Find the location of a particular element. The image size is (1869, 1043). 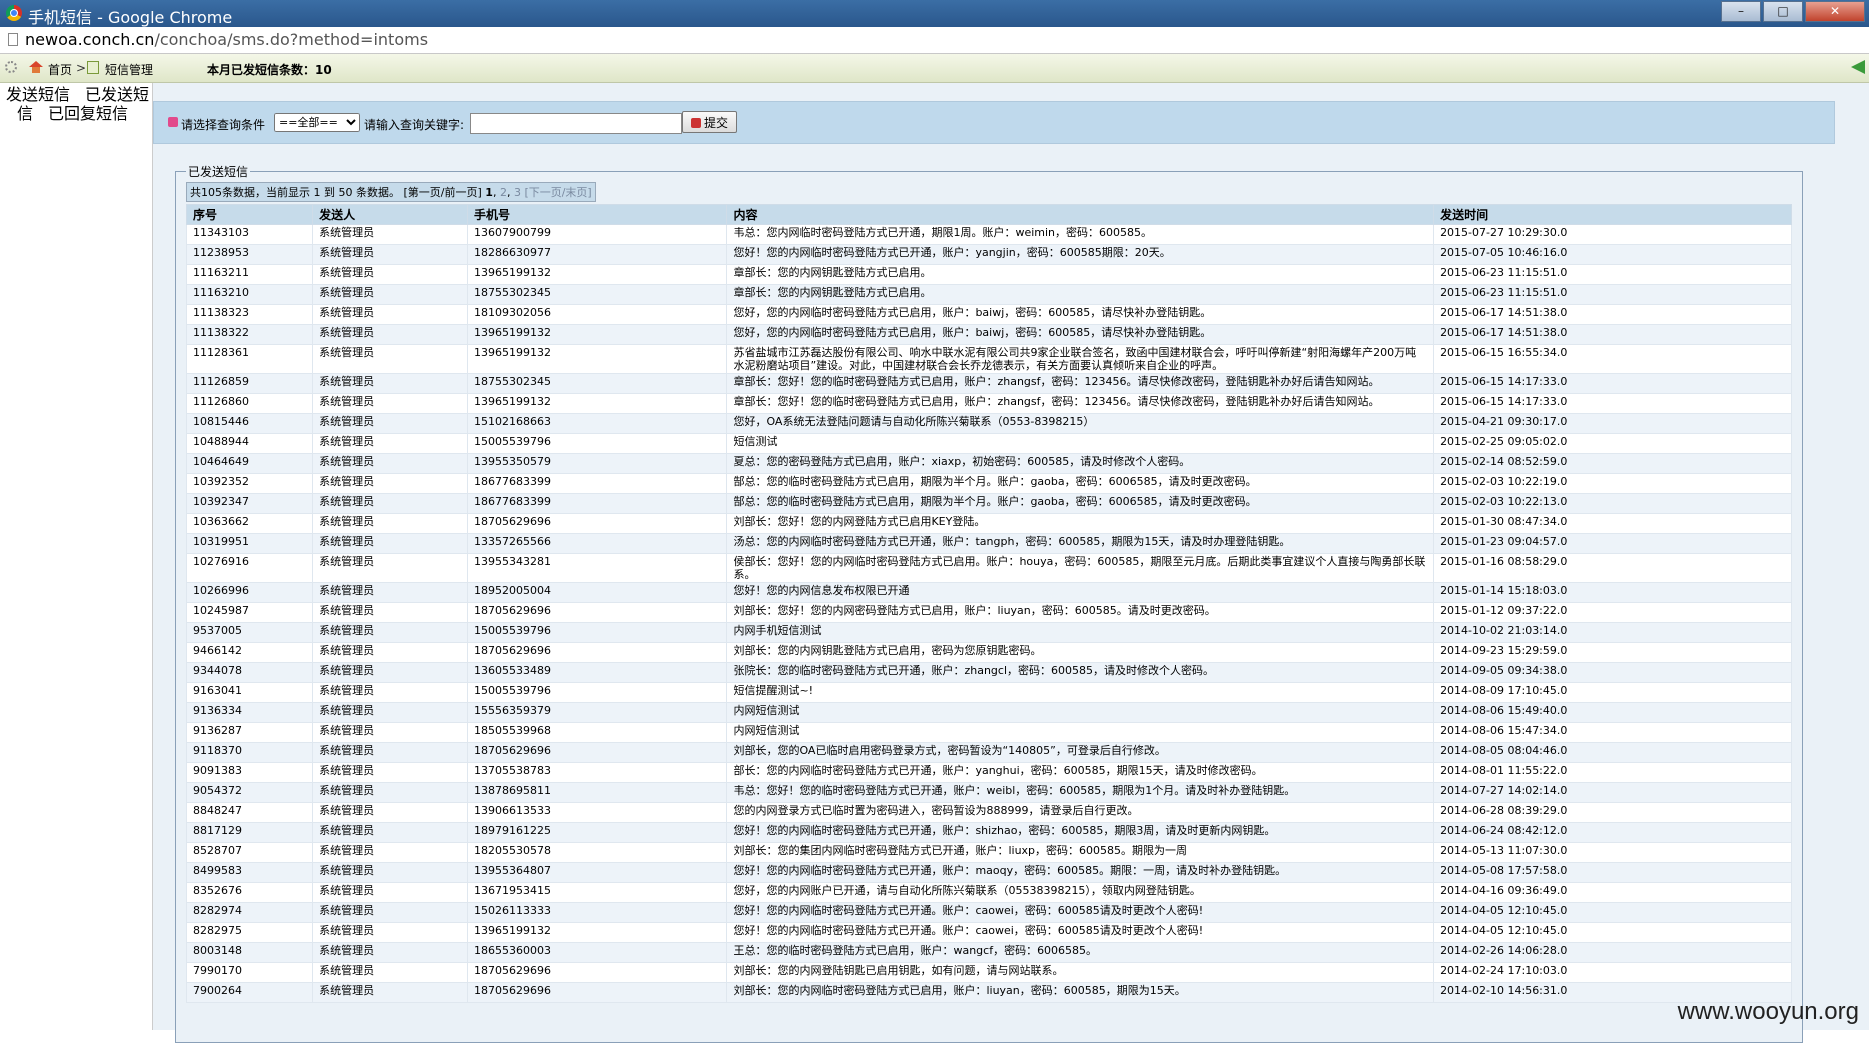

sidebar-item-replied-sms: 已回复短信 is located at coordinates (88, 113).